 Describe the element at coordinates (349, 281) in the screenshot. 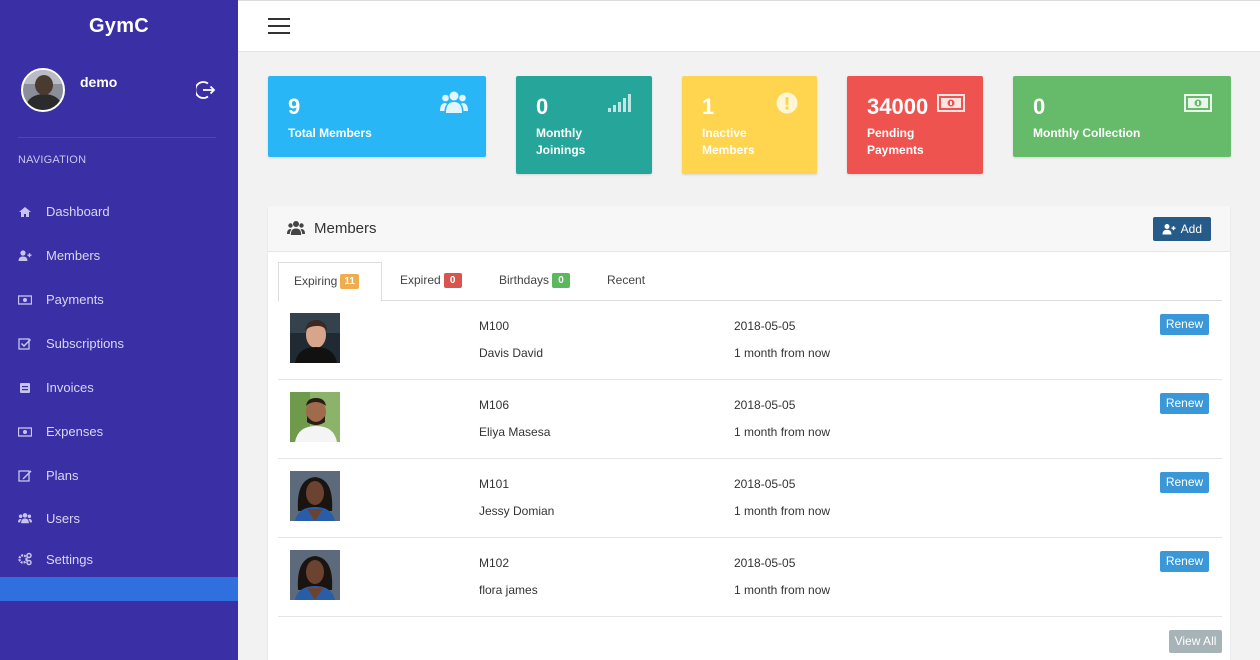

I see `expiring-count-badge: 11` at that location.